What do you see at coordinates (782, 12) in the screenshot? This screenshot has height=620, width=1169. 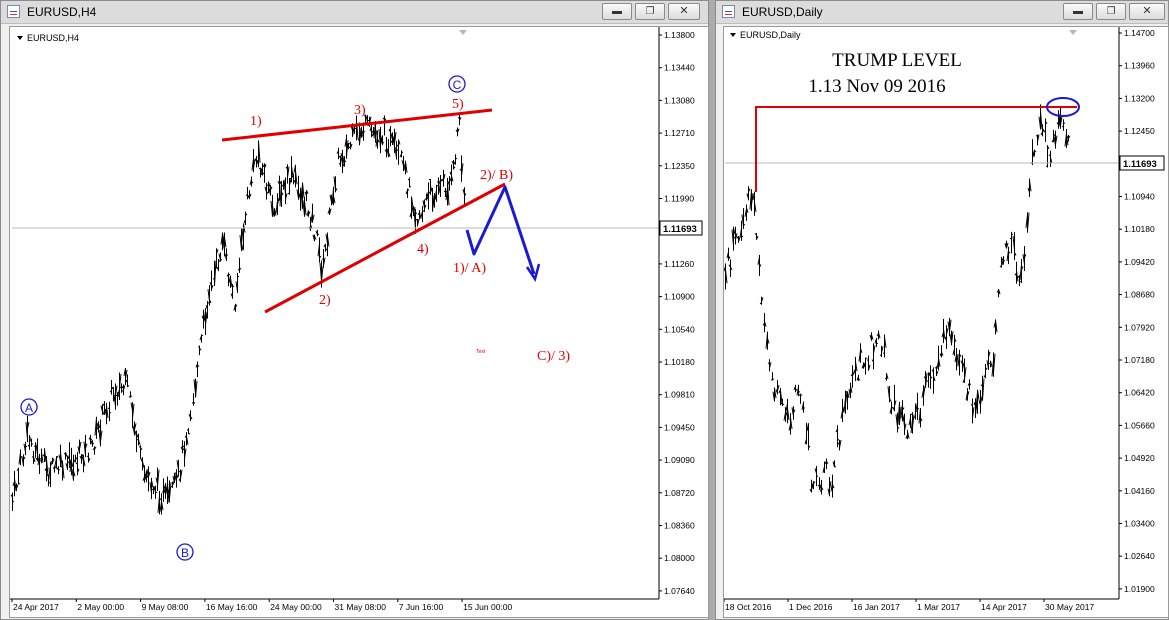 I see `window-title: EURUSD,Daily` at bounding box center [782, 12].